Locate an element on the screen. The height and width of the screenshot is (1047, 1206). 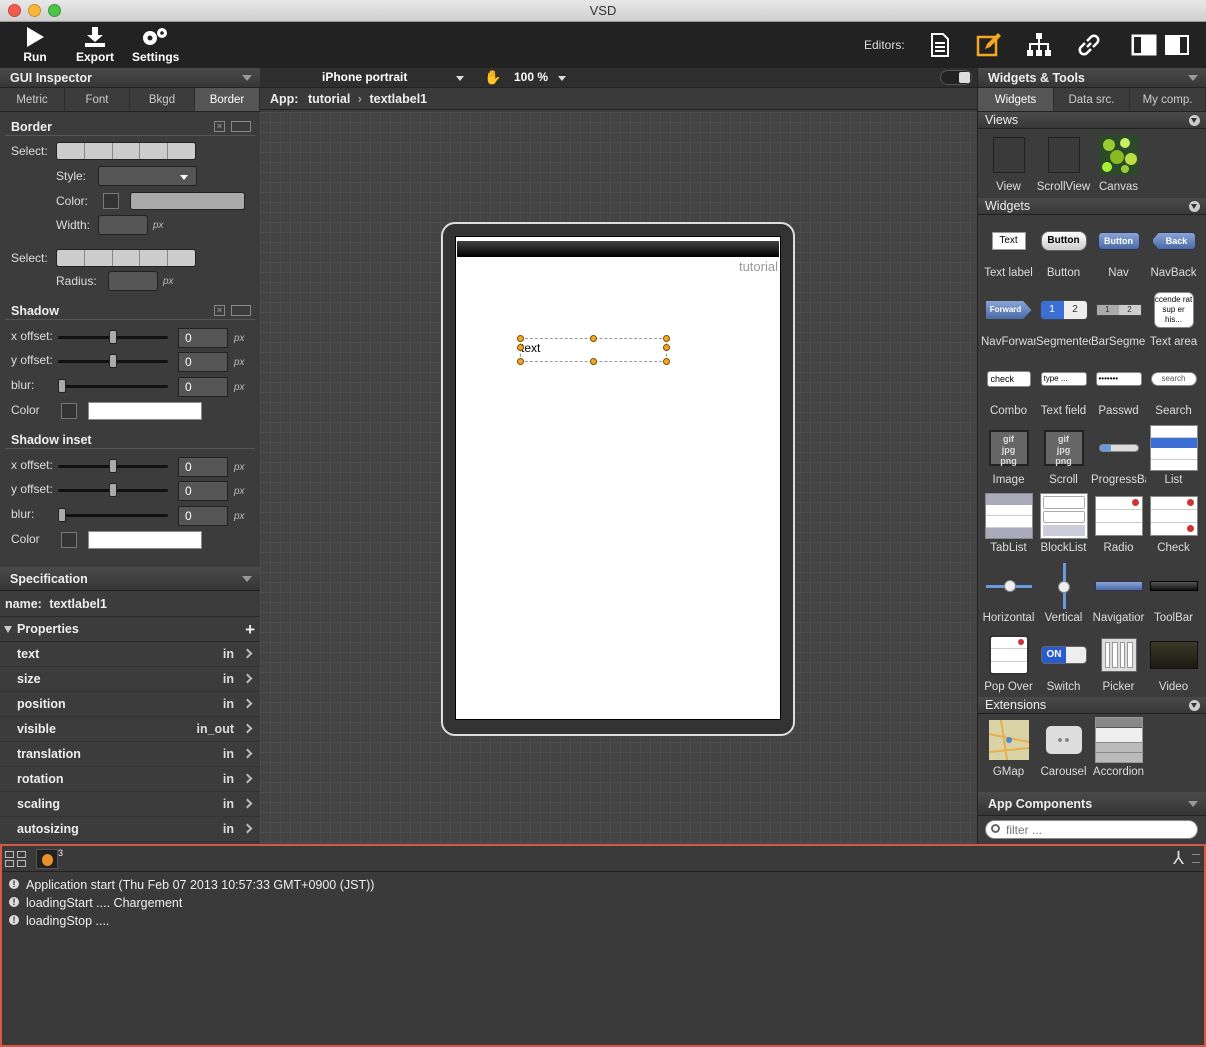
specification-header: Specification is located at coordinates (130, 579).